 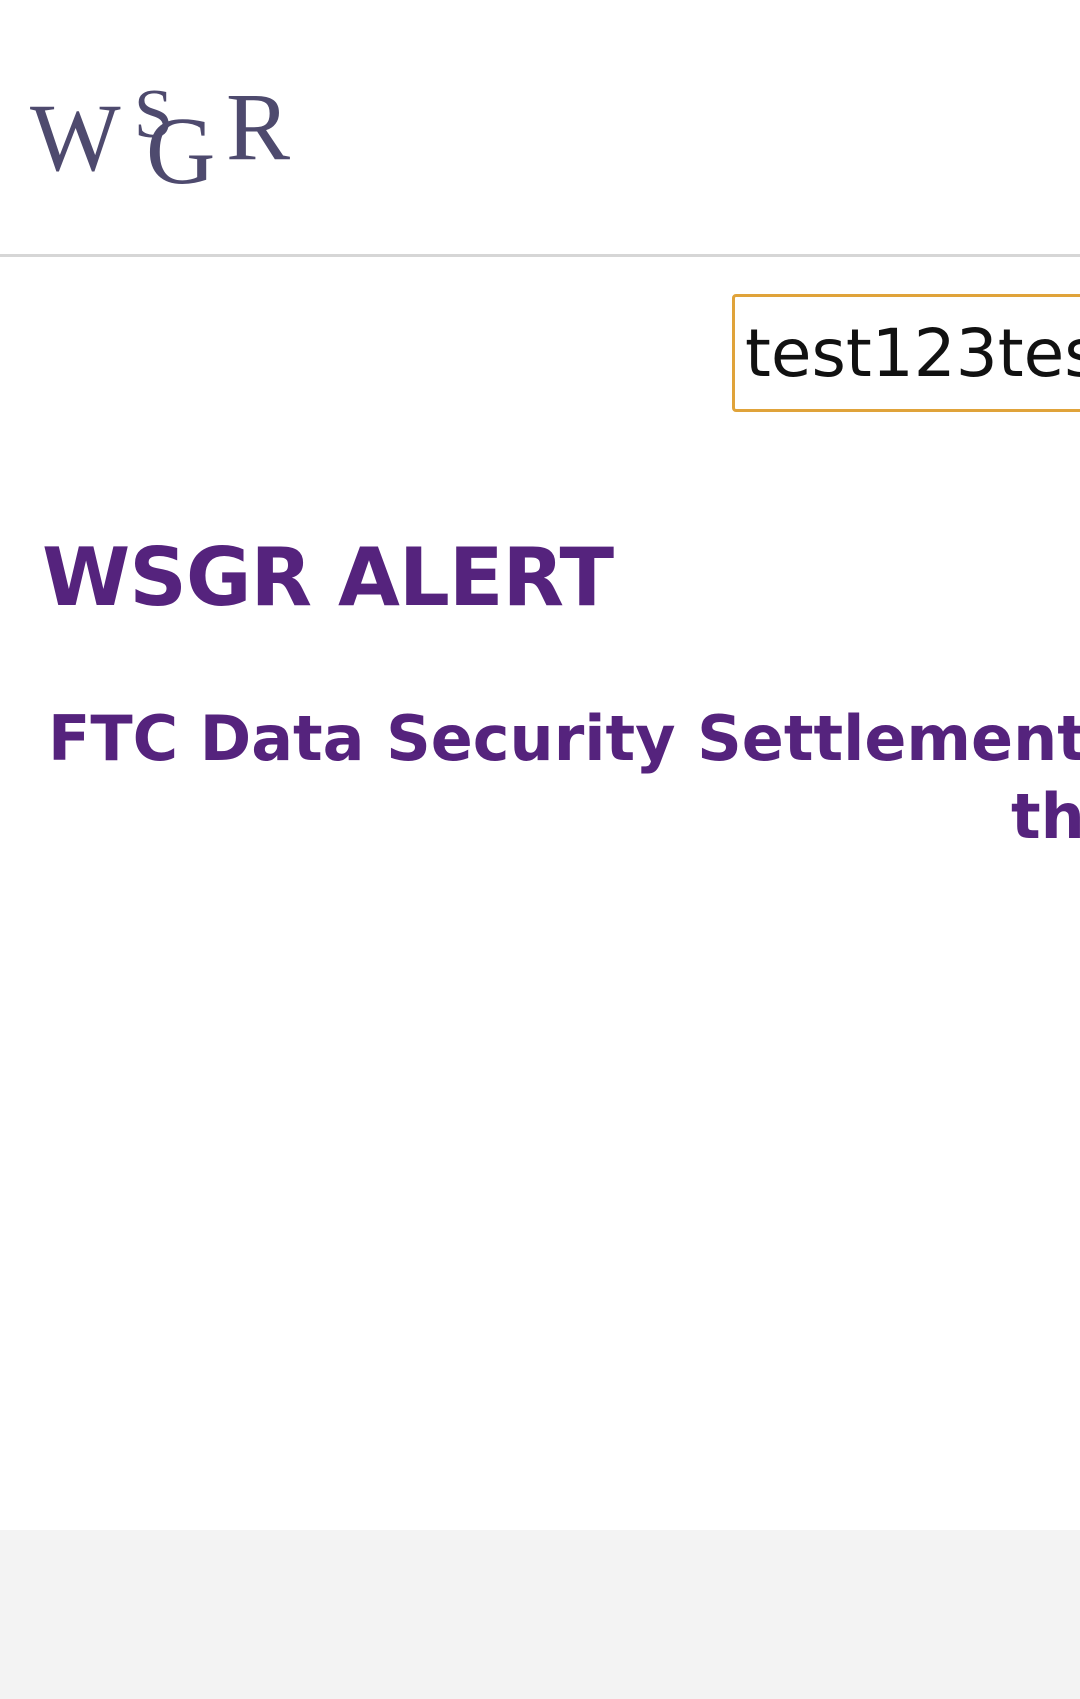 I want to click on svg-text: R, so click(x=258, y=126).